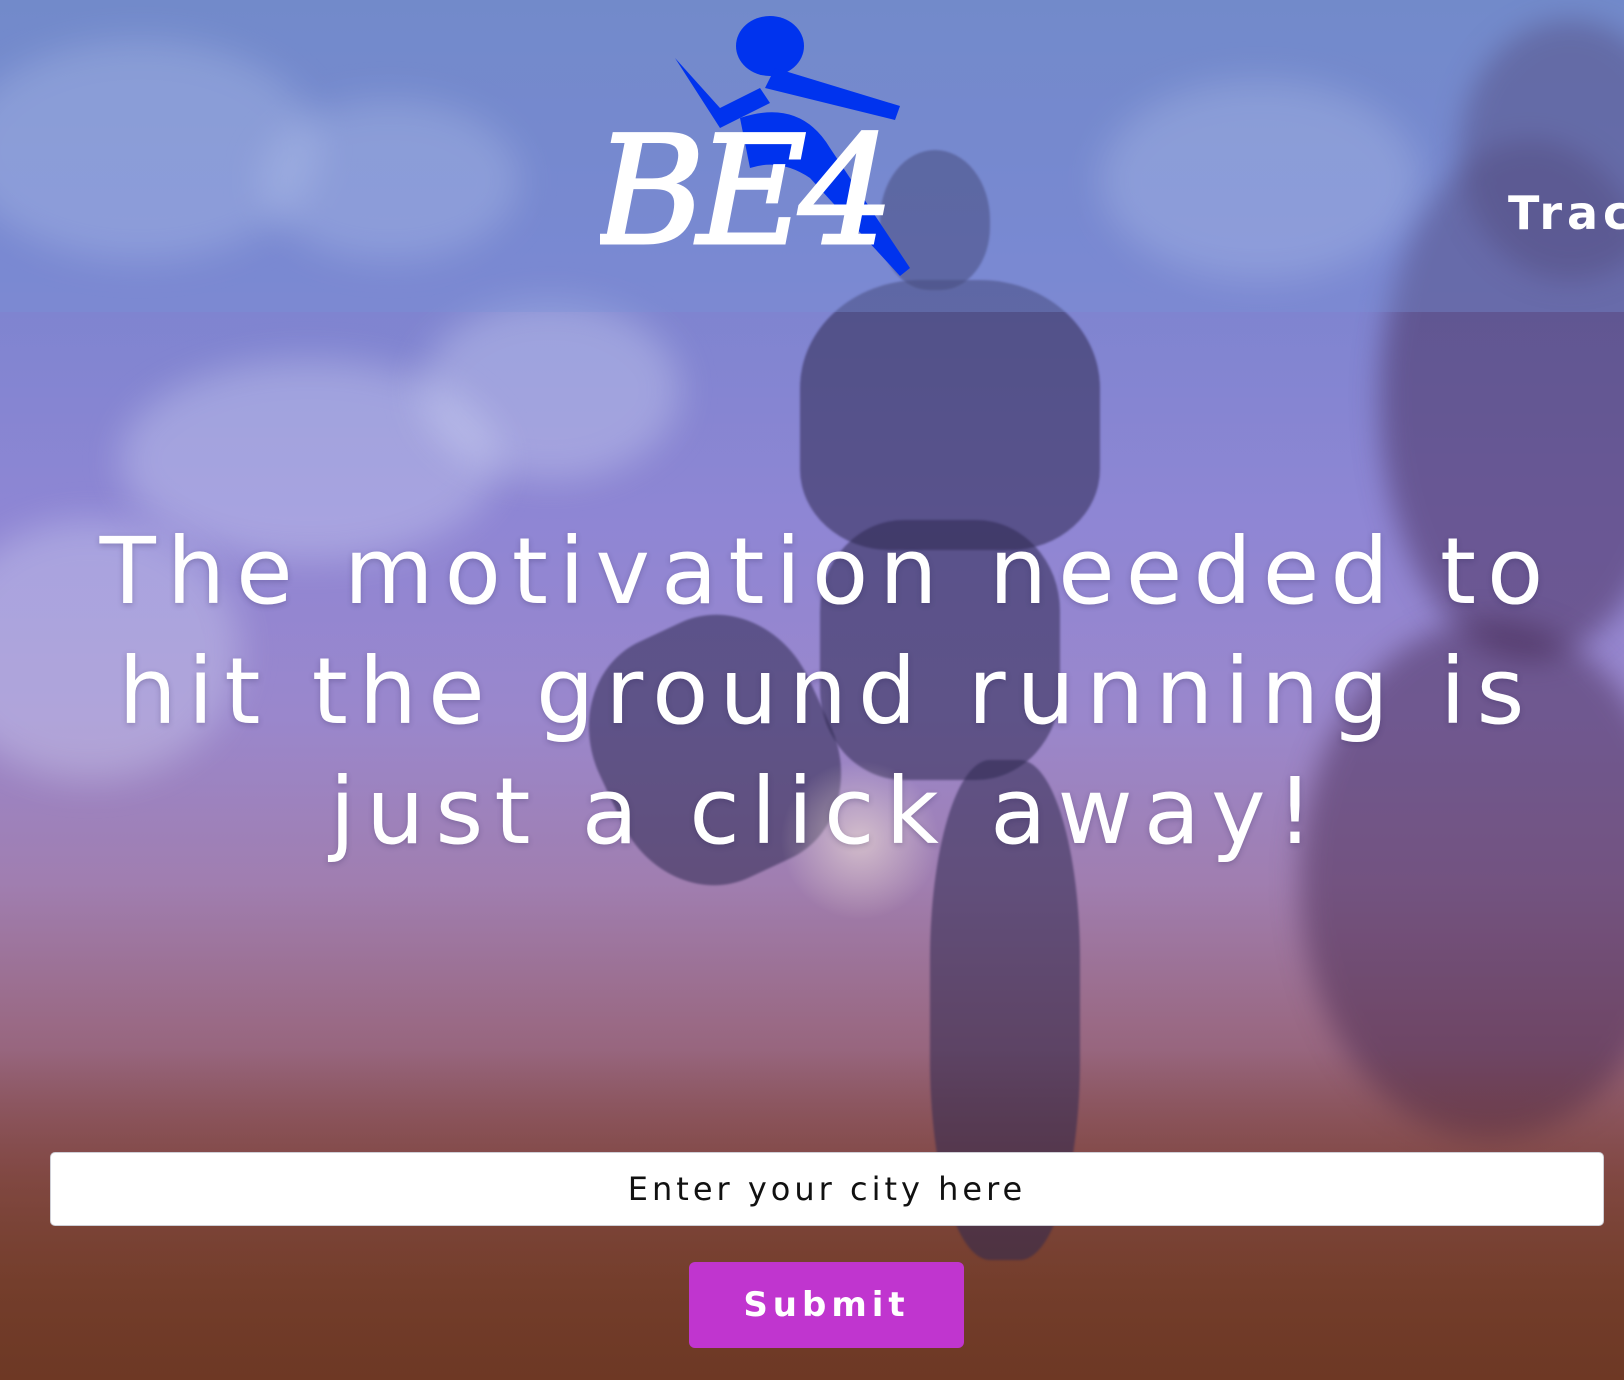  I want to click on nav-link-partial: Trac, so click(1566, 213).